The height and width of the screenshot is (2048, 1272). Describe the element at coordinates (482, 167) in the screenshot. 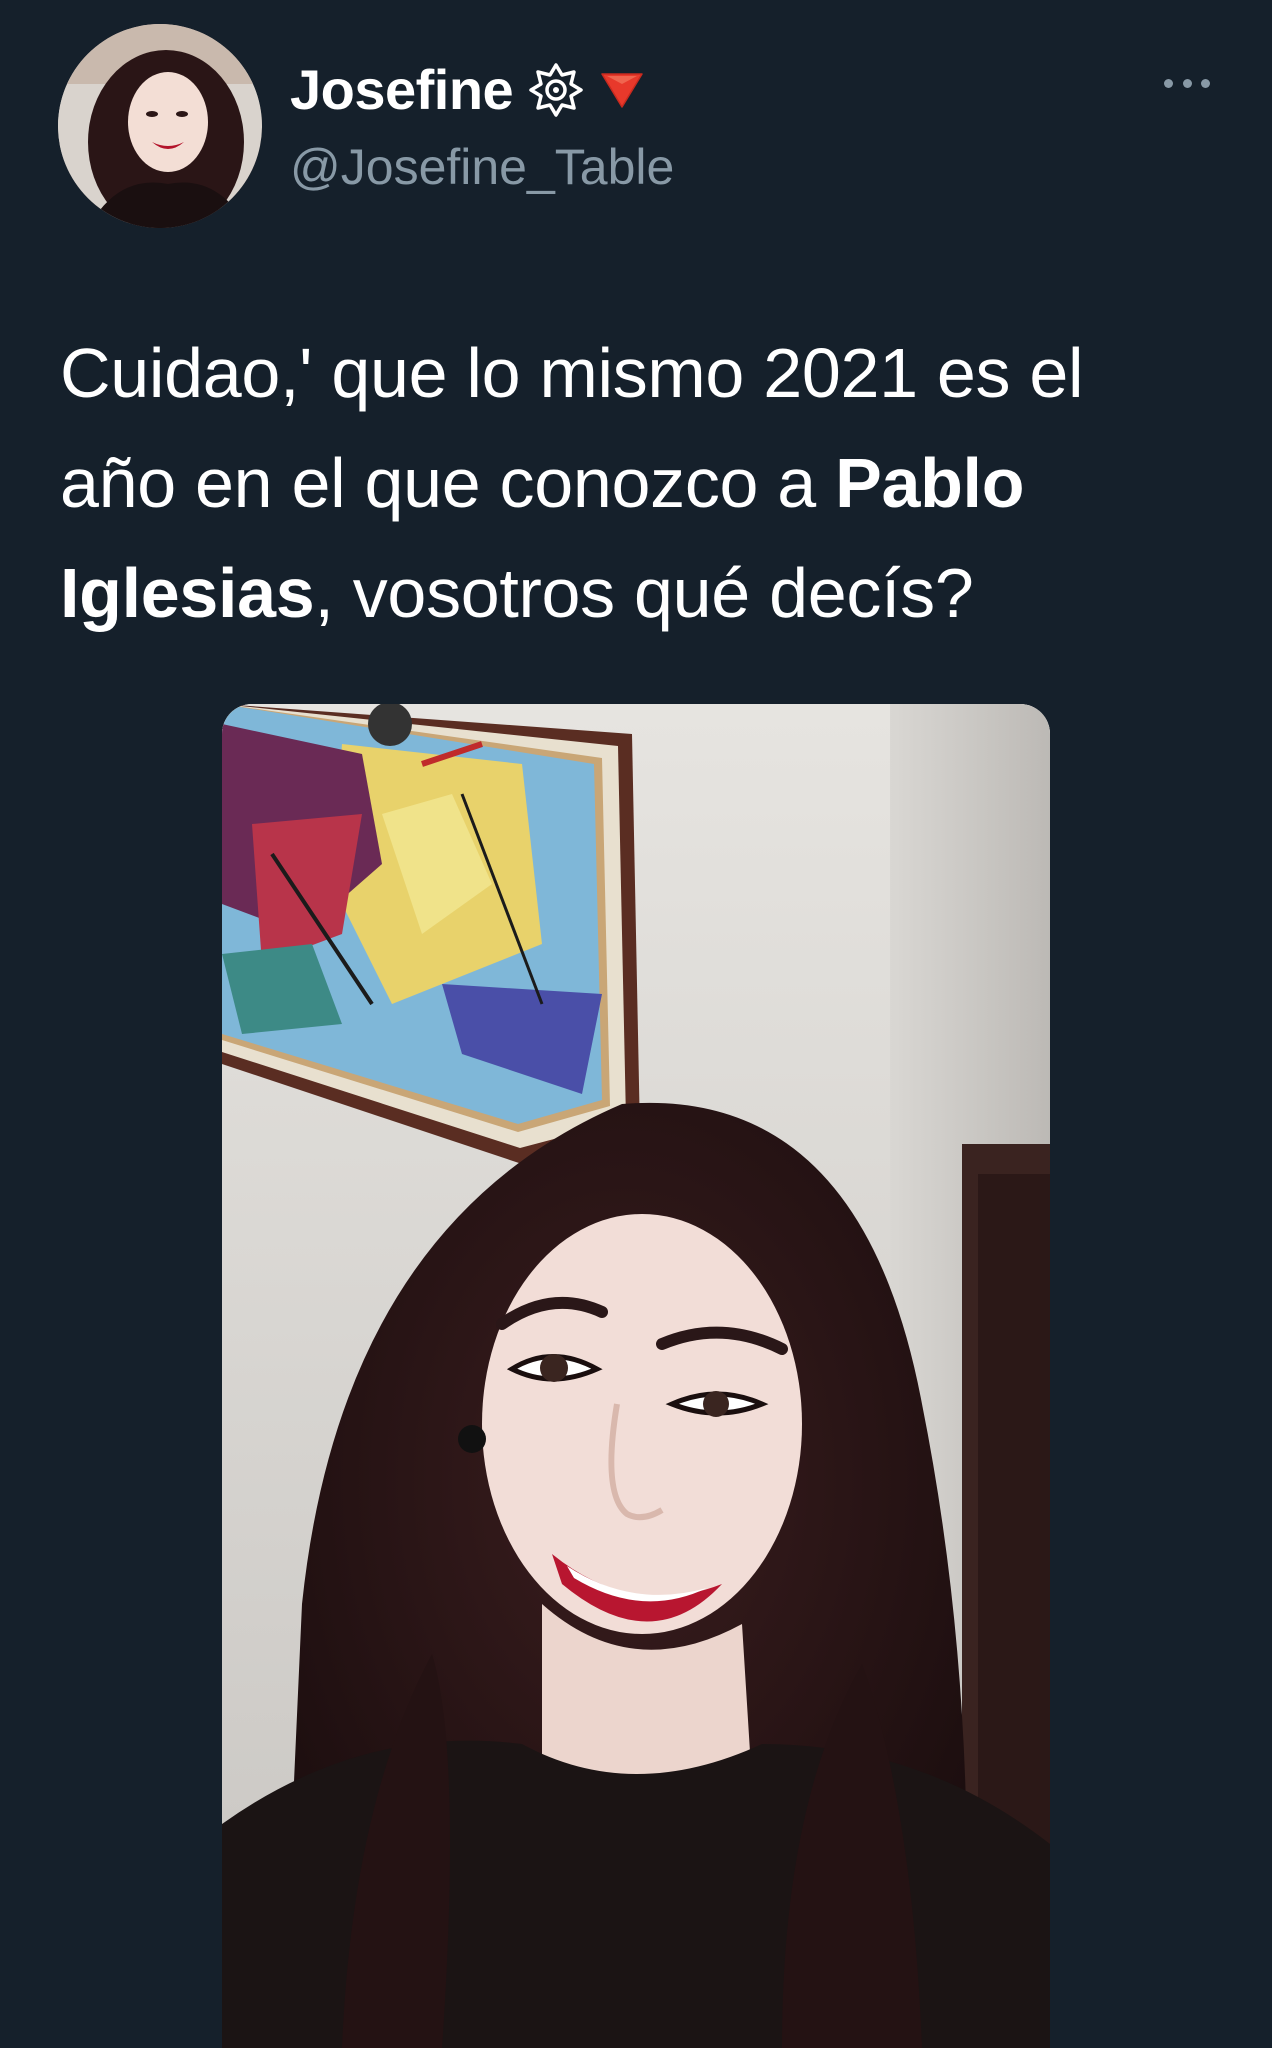

I see `user-handle: @Josefine_Table` at that location.